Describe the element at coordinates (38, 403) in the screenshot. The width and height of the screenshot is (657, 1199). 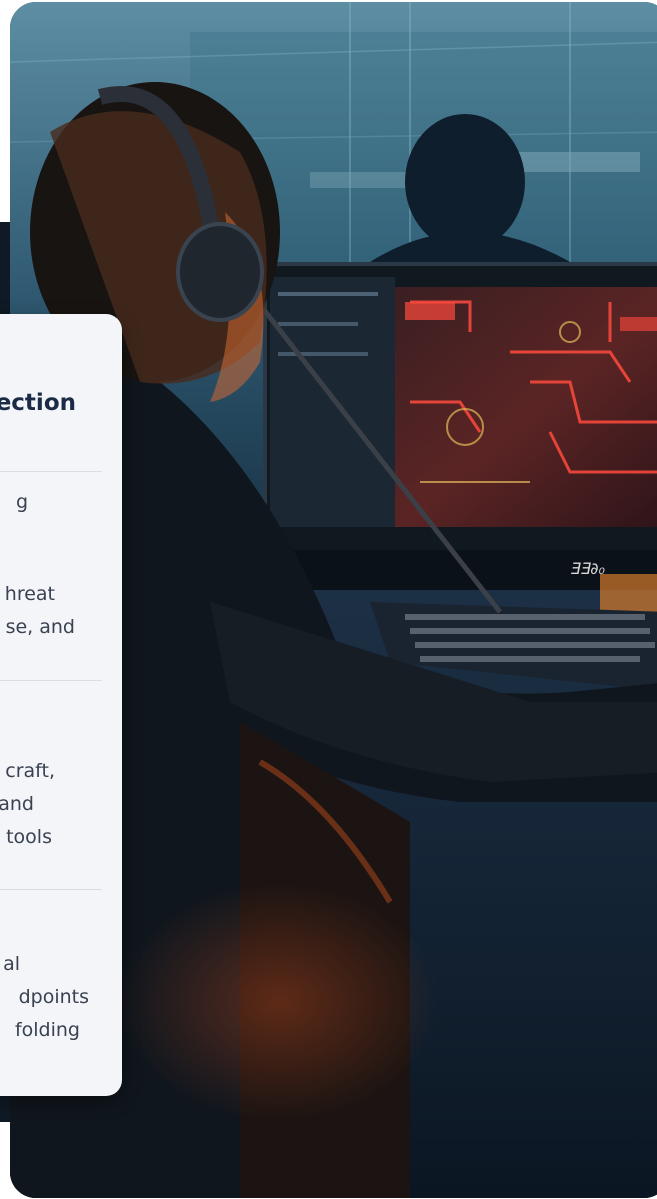
I see `card-title: ection` at that location.